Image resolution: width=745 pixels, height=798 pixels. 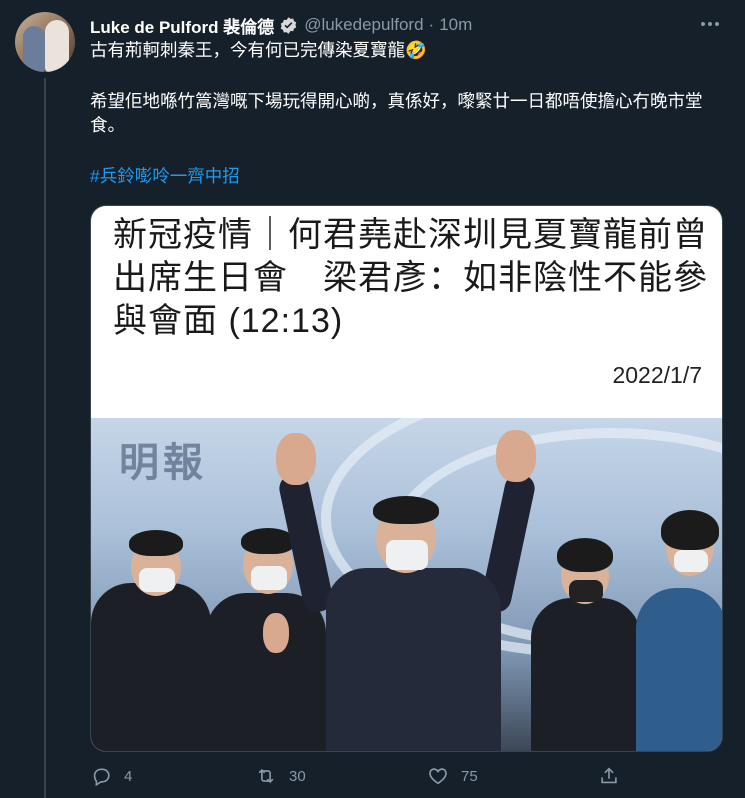 I want to click on retweet-icon, so click(x=266, y=776).